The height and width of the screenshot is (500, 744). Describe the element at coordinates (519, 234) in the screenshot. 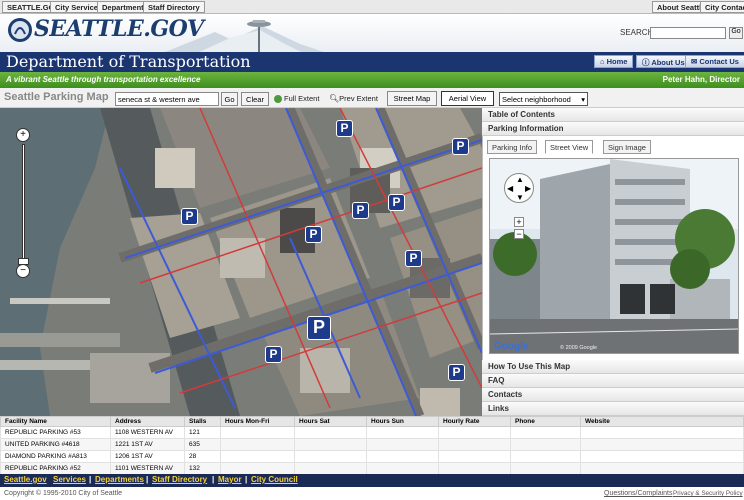

I see `street-view-zoom-out: −` at that location.